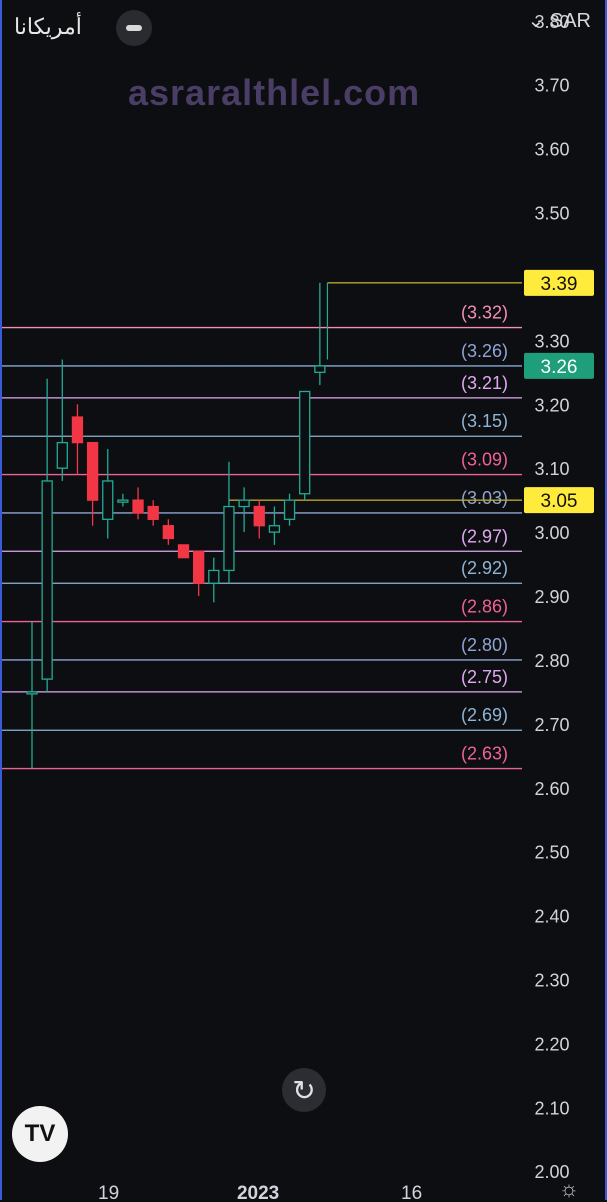  What do you see at coordinates (484, 677) in the screenshot?
I see `level-label: (2.75)` at bounding box center [484, 677].